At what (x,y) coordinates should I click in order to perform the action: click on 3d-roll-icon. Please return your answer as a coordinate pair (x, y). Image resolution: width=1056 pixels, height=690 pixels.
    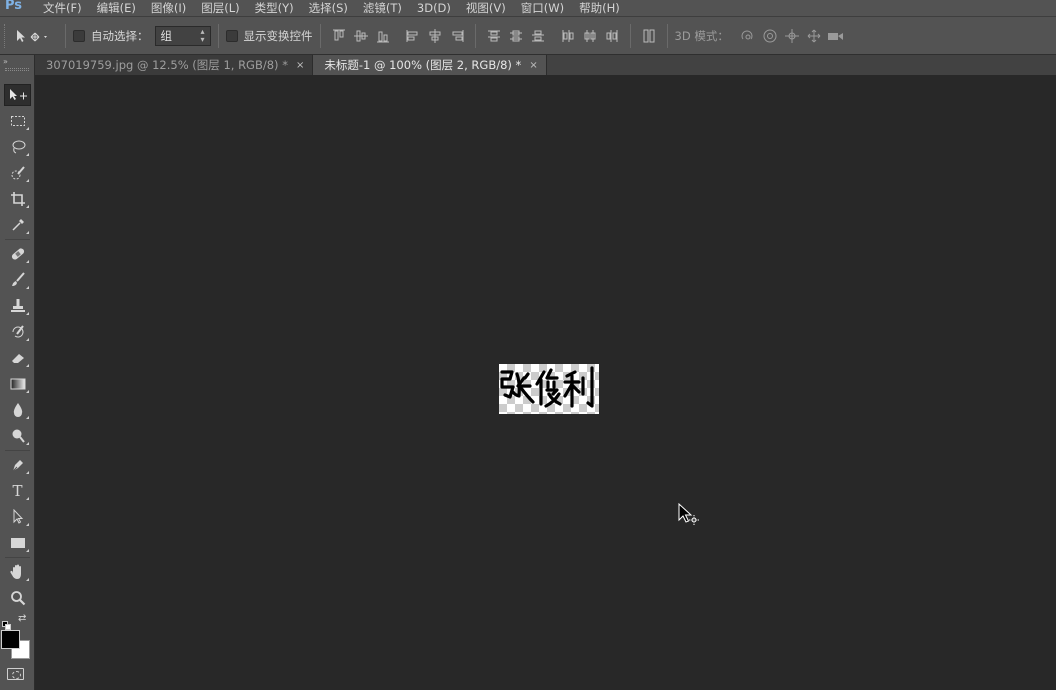
    Looking at the image, I should click on (770, 35).